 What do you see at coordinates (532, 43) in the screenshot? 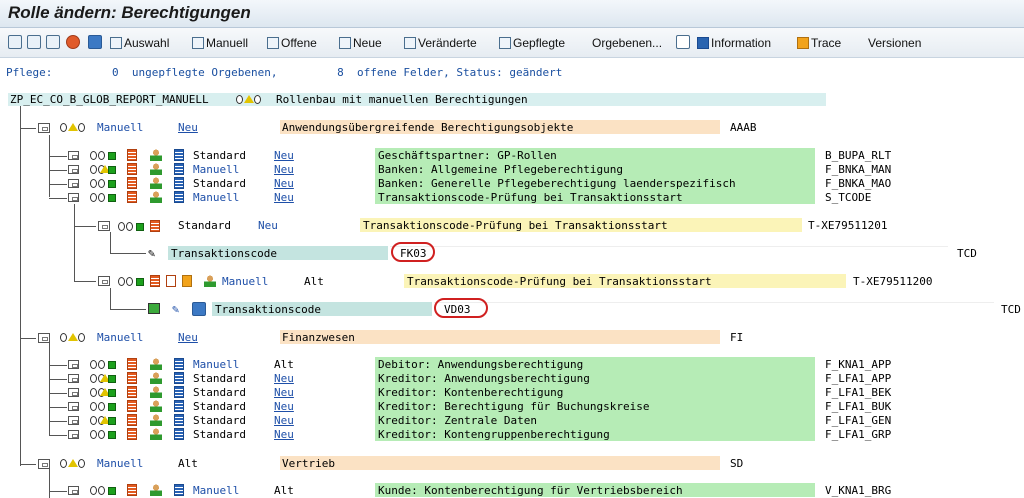
I see `gepflegte-button: Gepflegte` at bounding box center [532, 43].